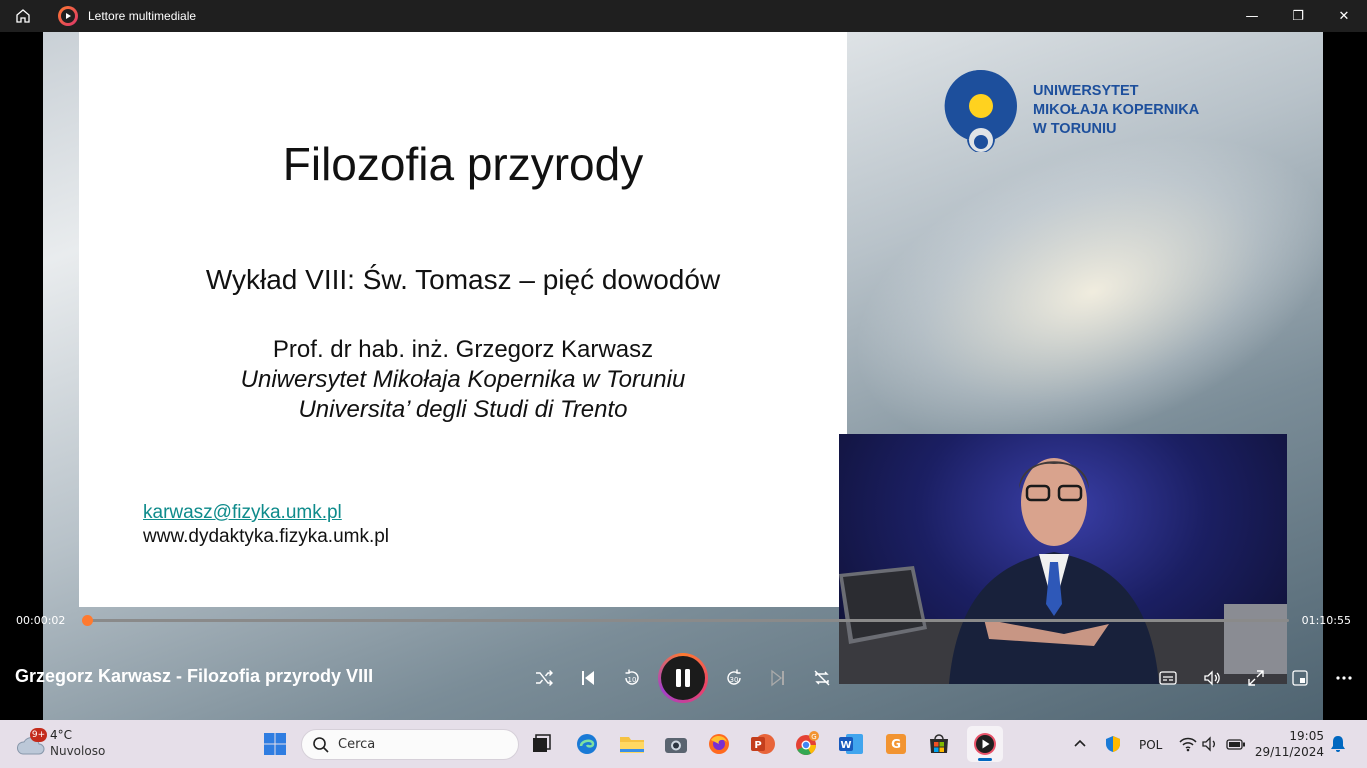 This screenshot has width=1367, height=768. I want to click on taskbar-word: W, so click(851, 744).